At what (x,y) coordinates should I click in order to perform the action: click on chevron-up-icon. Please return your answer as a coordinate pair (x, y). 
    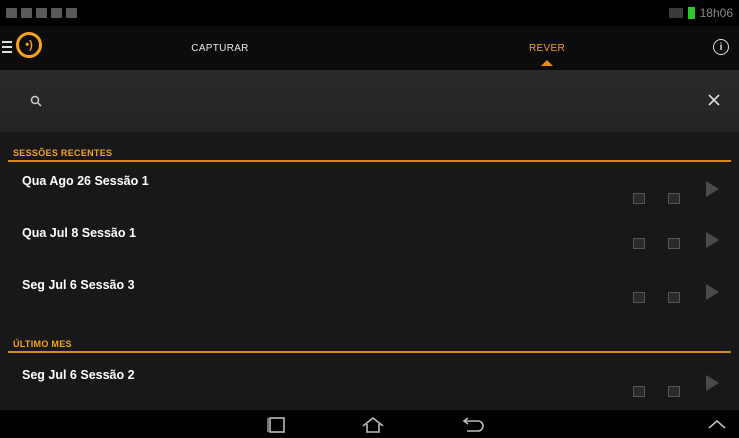
    Looking at the image, I should click on (717, 424).